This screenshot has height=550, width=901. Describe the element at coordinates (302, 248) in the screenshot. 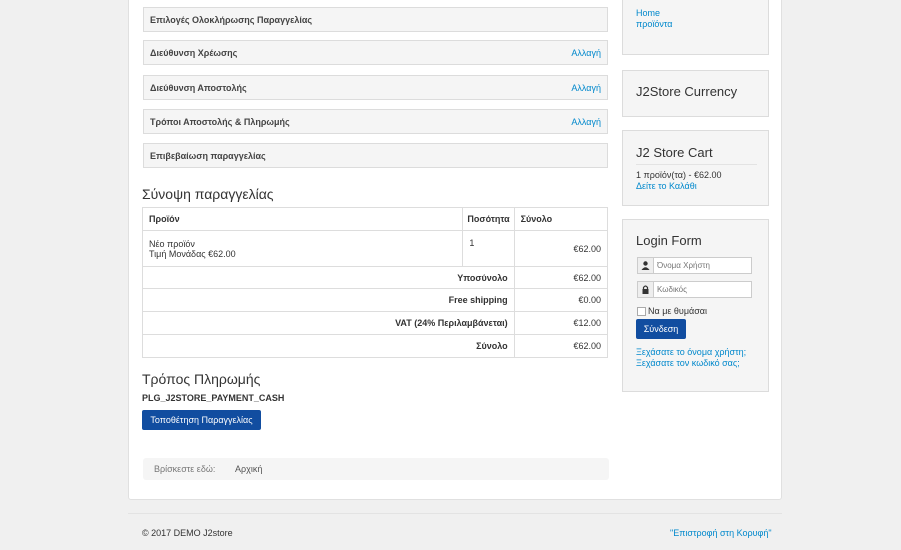

I see `product-cell: Νέο προϊόν Τιμή Μονάδας €62.00` at that location.